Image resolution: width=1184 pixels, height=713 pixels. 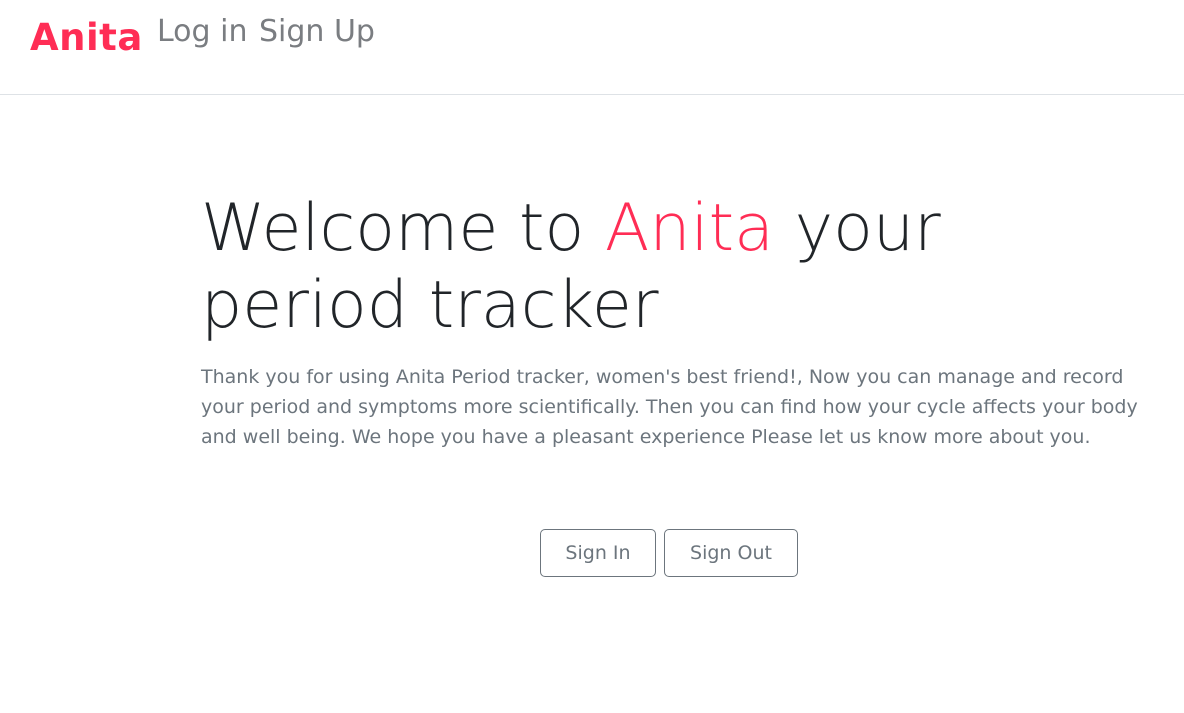 What do you see at coordinates (598, 553) in the screenshot?
I see `sign-in-button: Sign In` at bounding box center [598, 553].